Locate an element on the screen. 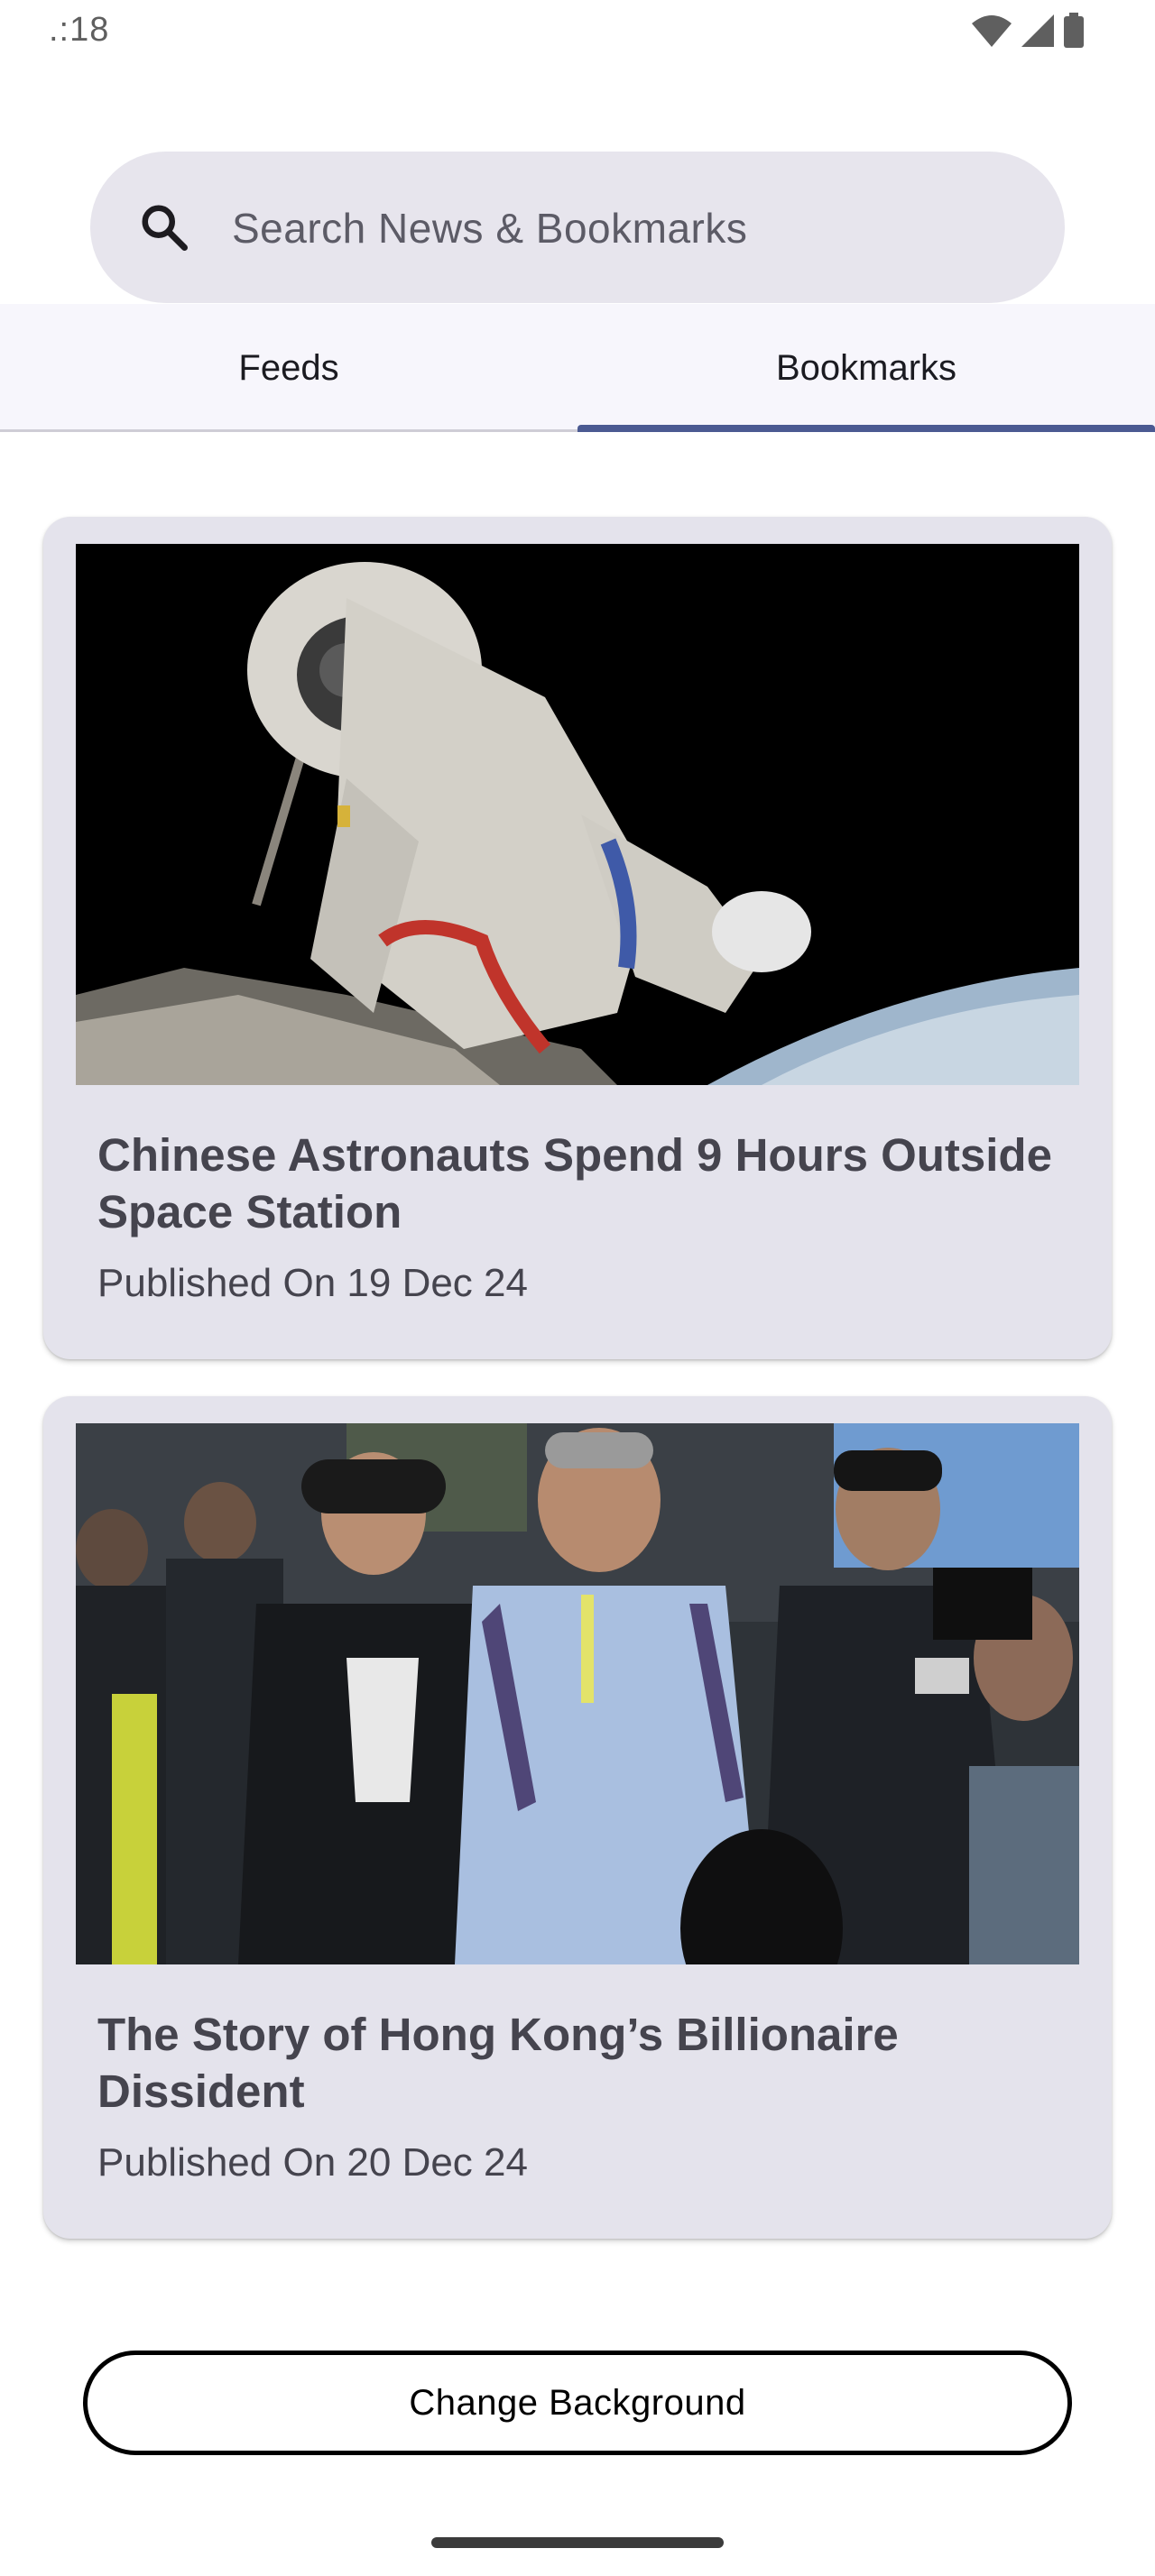  tab-bookmarks: Bookmarks is located at coordinates (866, 368).